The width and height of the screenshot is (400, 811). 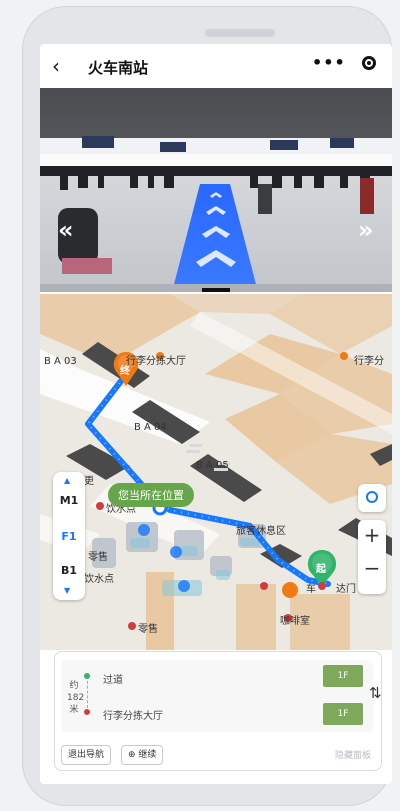 I want to click on floor-selector: ▲ M1 F1 B1 ▼, so click(x=69, y=536).